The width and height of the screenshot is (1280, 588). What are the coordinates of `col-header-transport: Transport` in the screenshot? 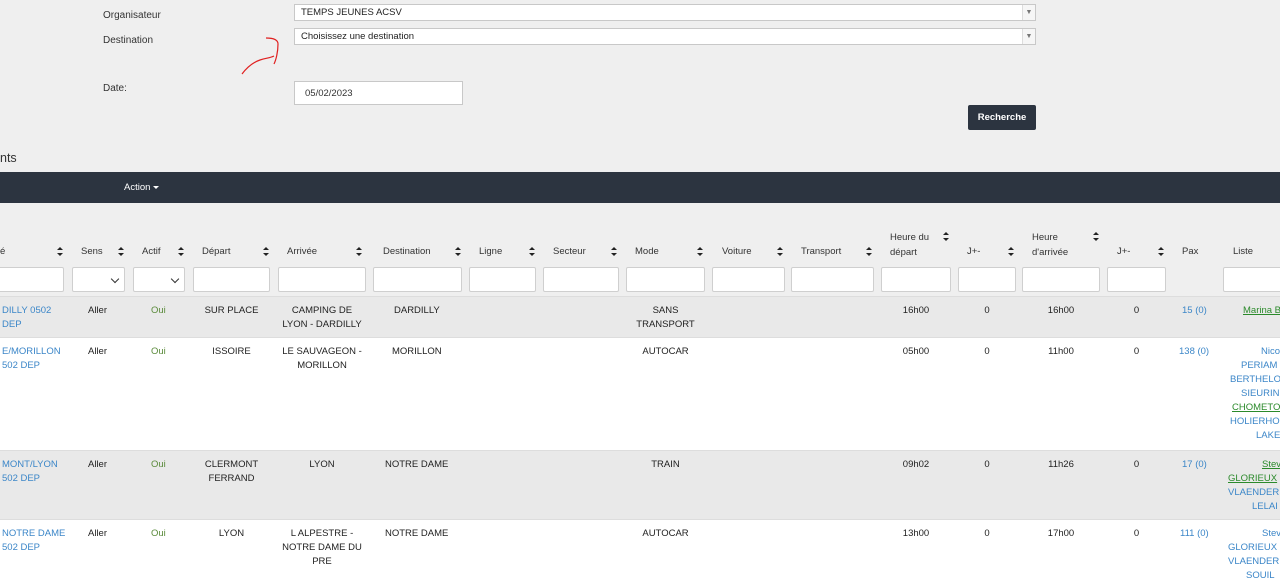 It's located at (821, 251).